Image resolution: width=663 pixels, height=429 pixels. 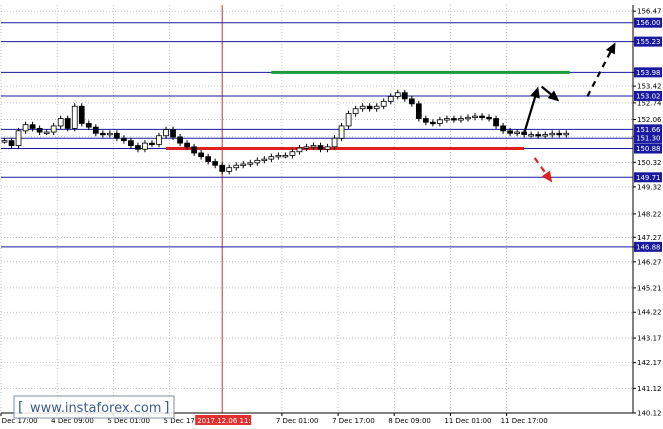 I want to click on x-tick-label: 7 Dec 17:00, so click(x=353, y=421).